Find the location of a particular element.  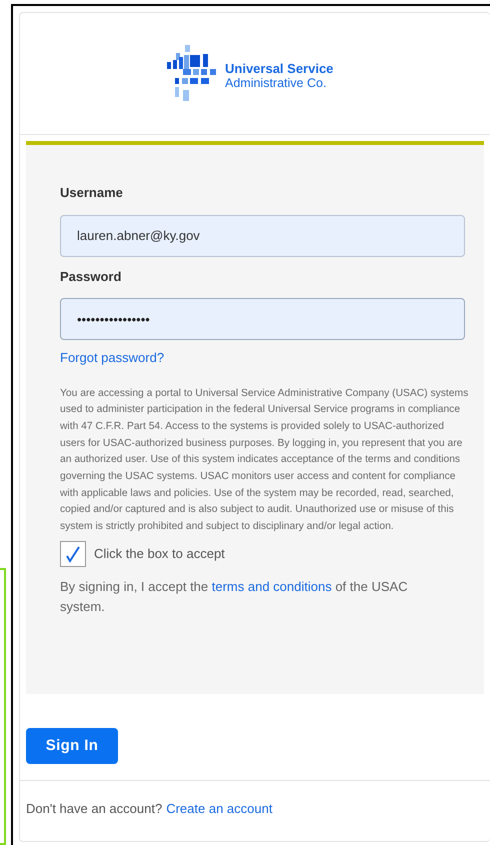

check-icon is located at coordinates (73, 553).